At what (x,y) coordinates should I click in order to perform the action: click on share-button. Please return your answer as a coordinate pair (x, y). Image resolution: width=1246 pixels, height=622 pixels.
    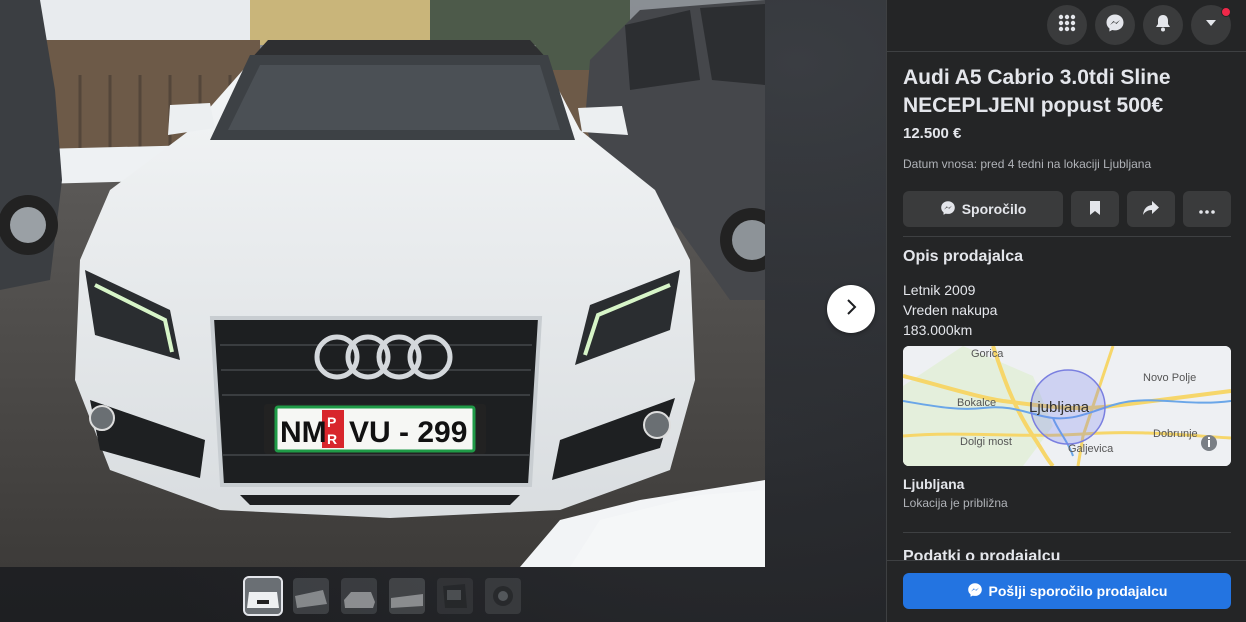
    Looking at the image, I should click on (1151, 209).